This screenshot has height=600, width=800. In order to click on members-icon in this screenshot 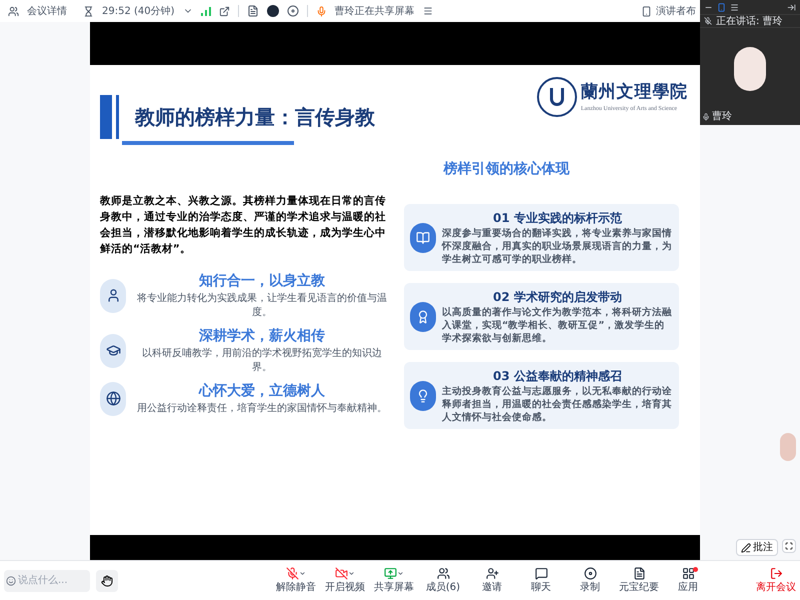, I will do `click(443, 573)`.